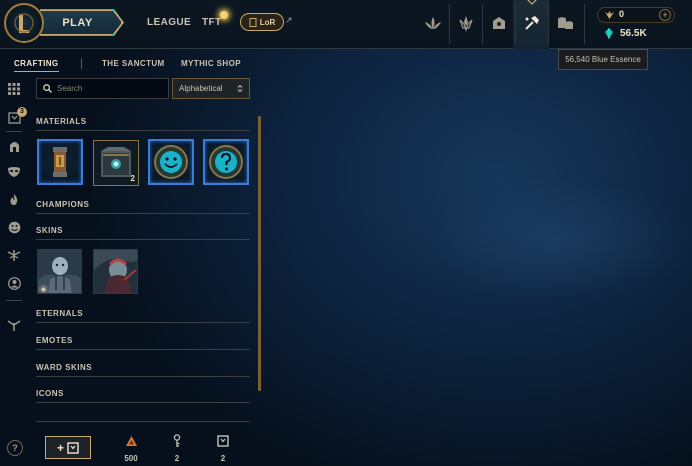  Describe the element at coordinates (14, 325) in the screenshot. I see `wards-fork-icon` at that location.